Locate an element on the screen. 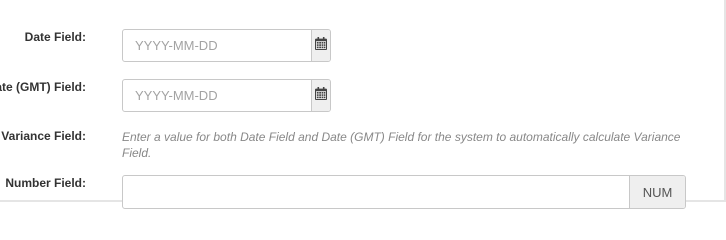 This screenshot has height=240, width=726. number-field-group: NUM is located at coordinates (404, 192).